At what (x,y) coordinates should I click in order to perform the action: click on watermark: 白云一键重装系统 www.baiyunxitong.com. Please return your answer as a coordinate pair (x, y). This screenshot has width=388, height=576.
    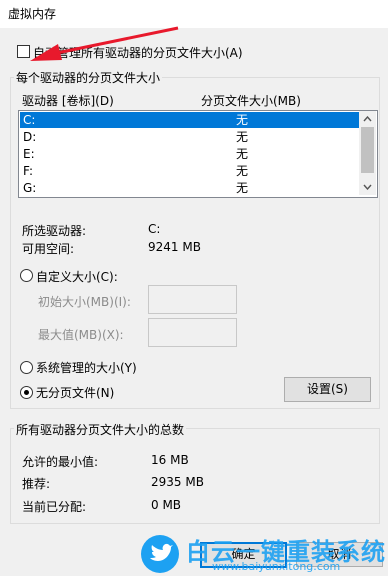
    Looking at the image, I should click on (264, 554).